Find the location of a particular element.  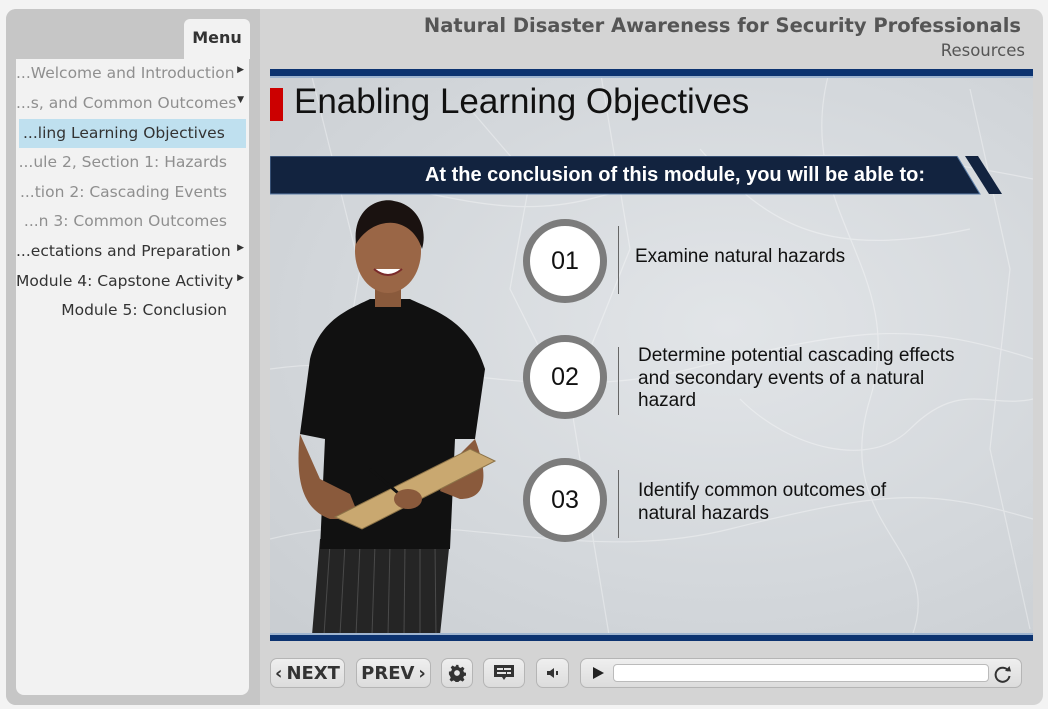

sidebar-item-label: Module 4: Capstone Activity is located at coordinates (125, 281).